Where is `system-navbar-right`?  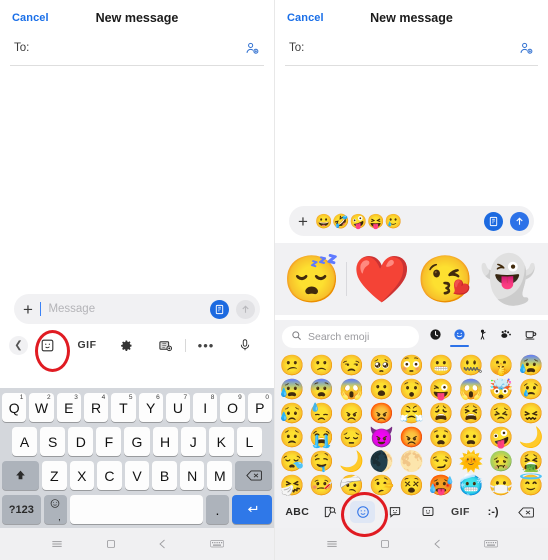 system-navbar-right is located at coordinates (411, 544).